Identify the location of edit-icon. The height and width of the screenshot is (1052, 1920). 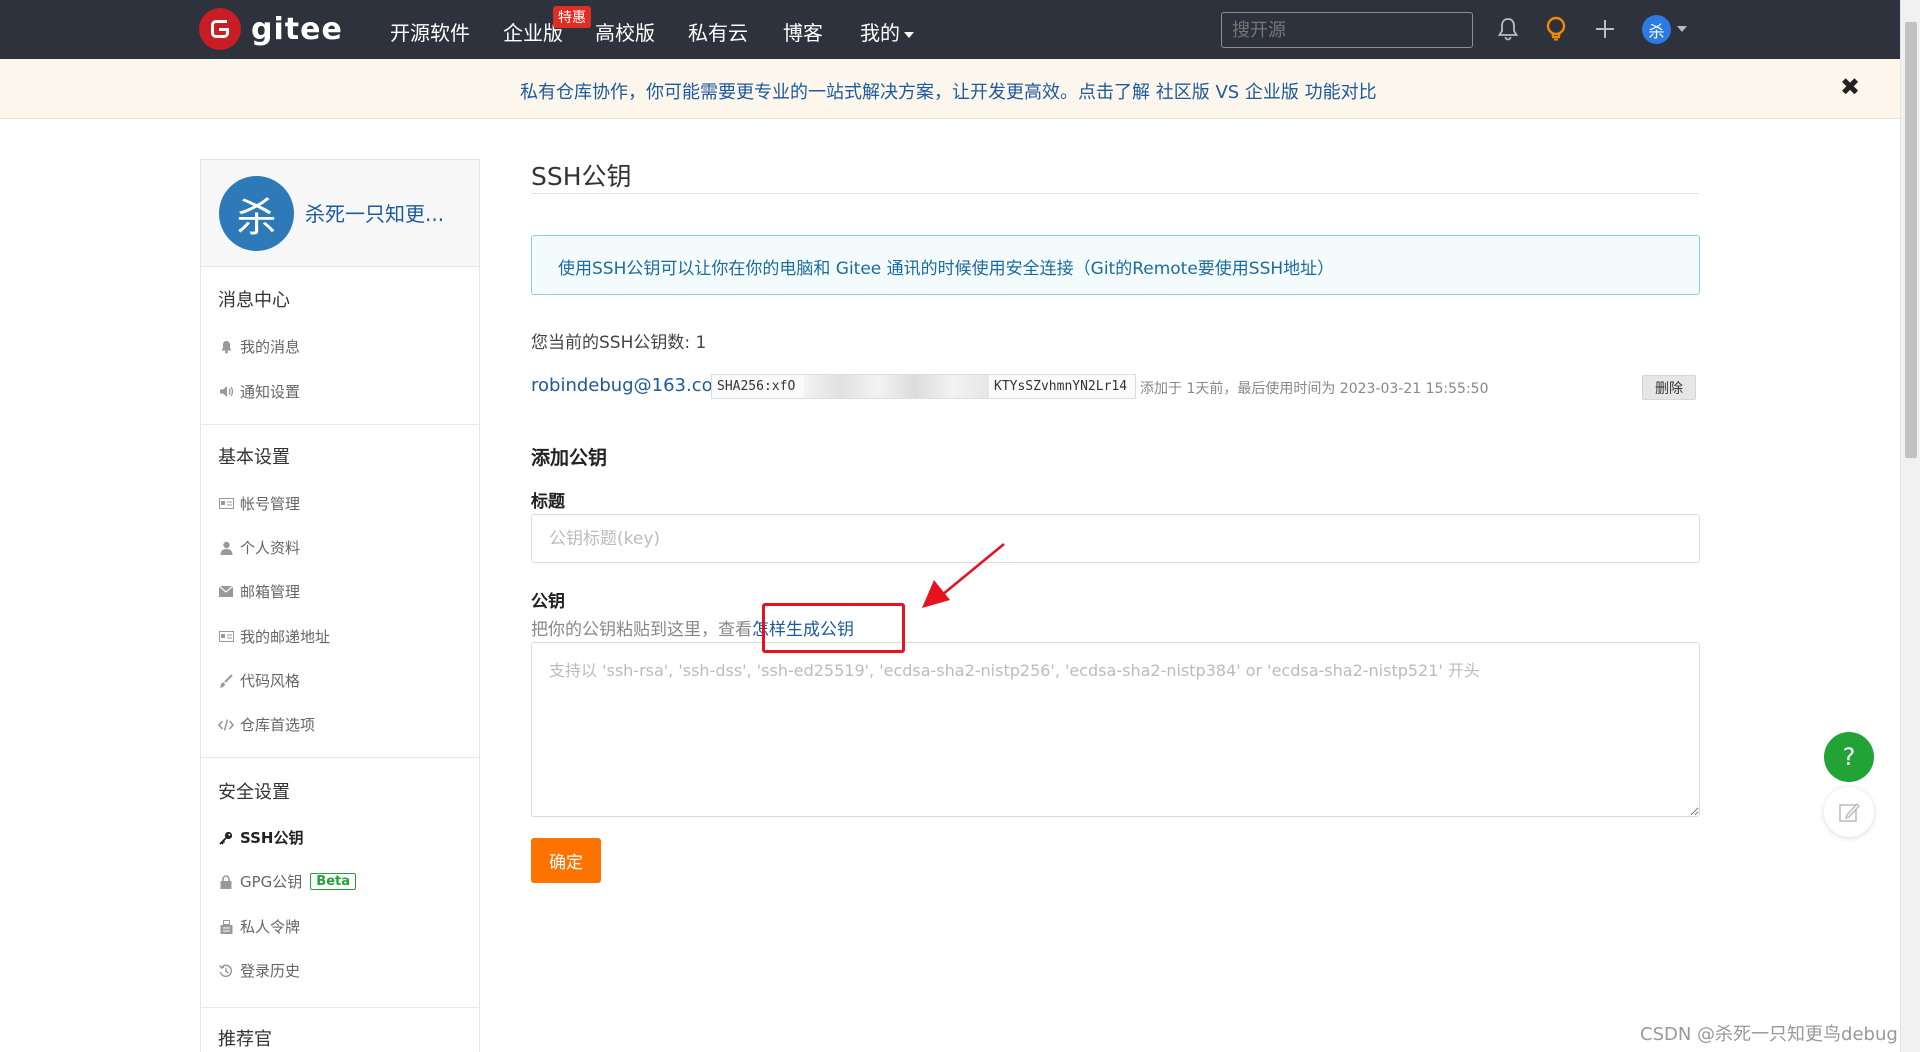
(1849, 812).